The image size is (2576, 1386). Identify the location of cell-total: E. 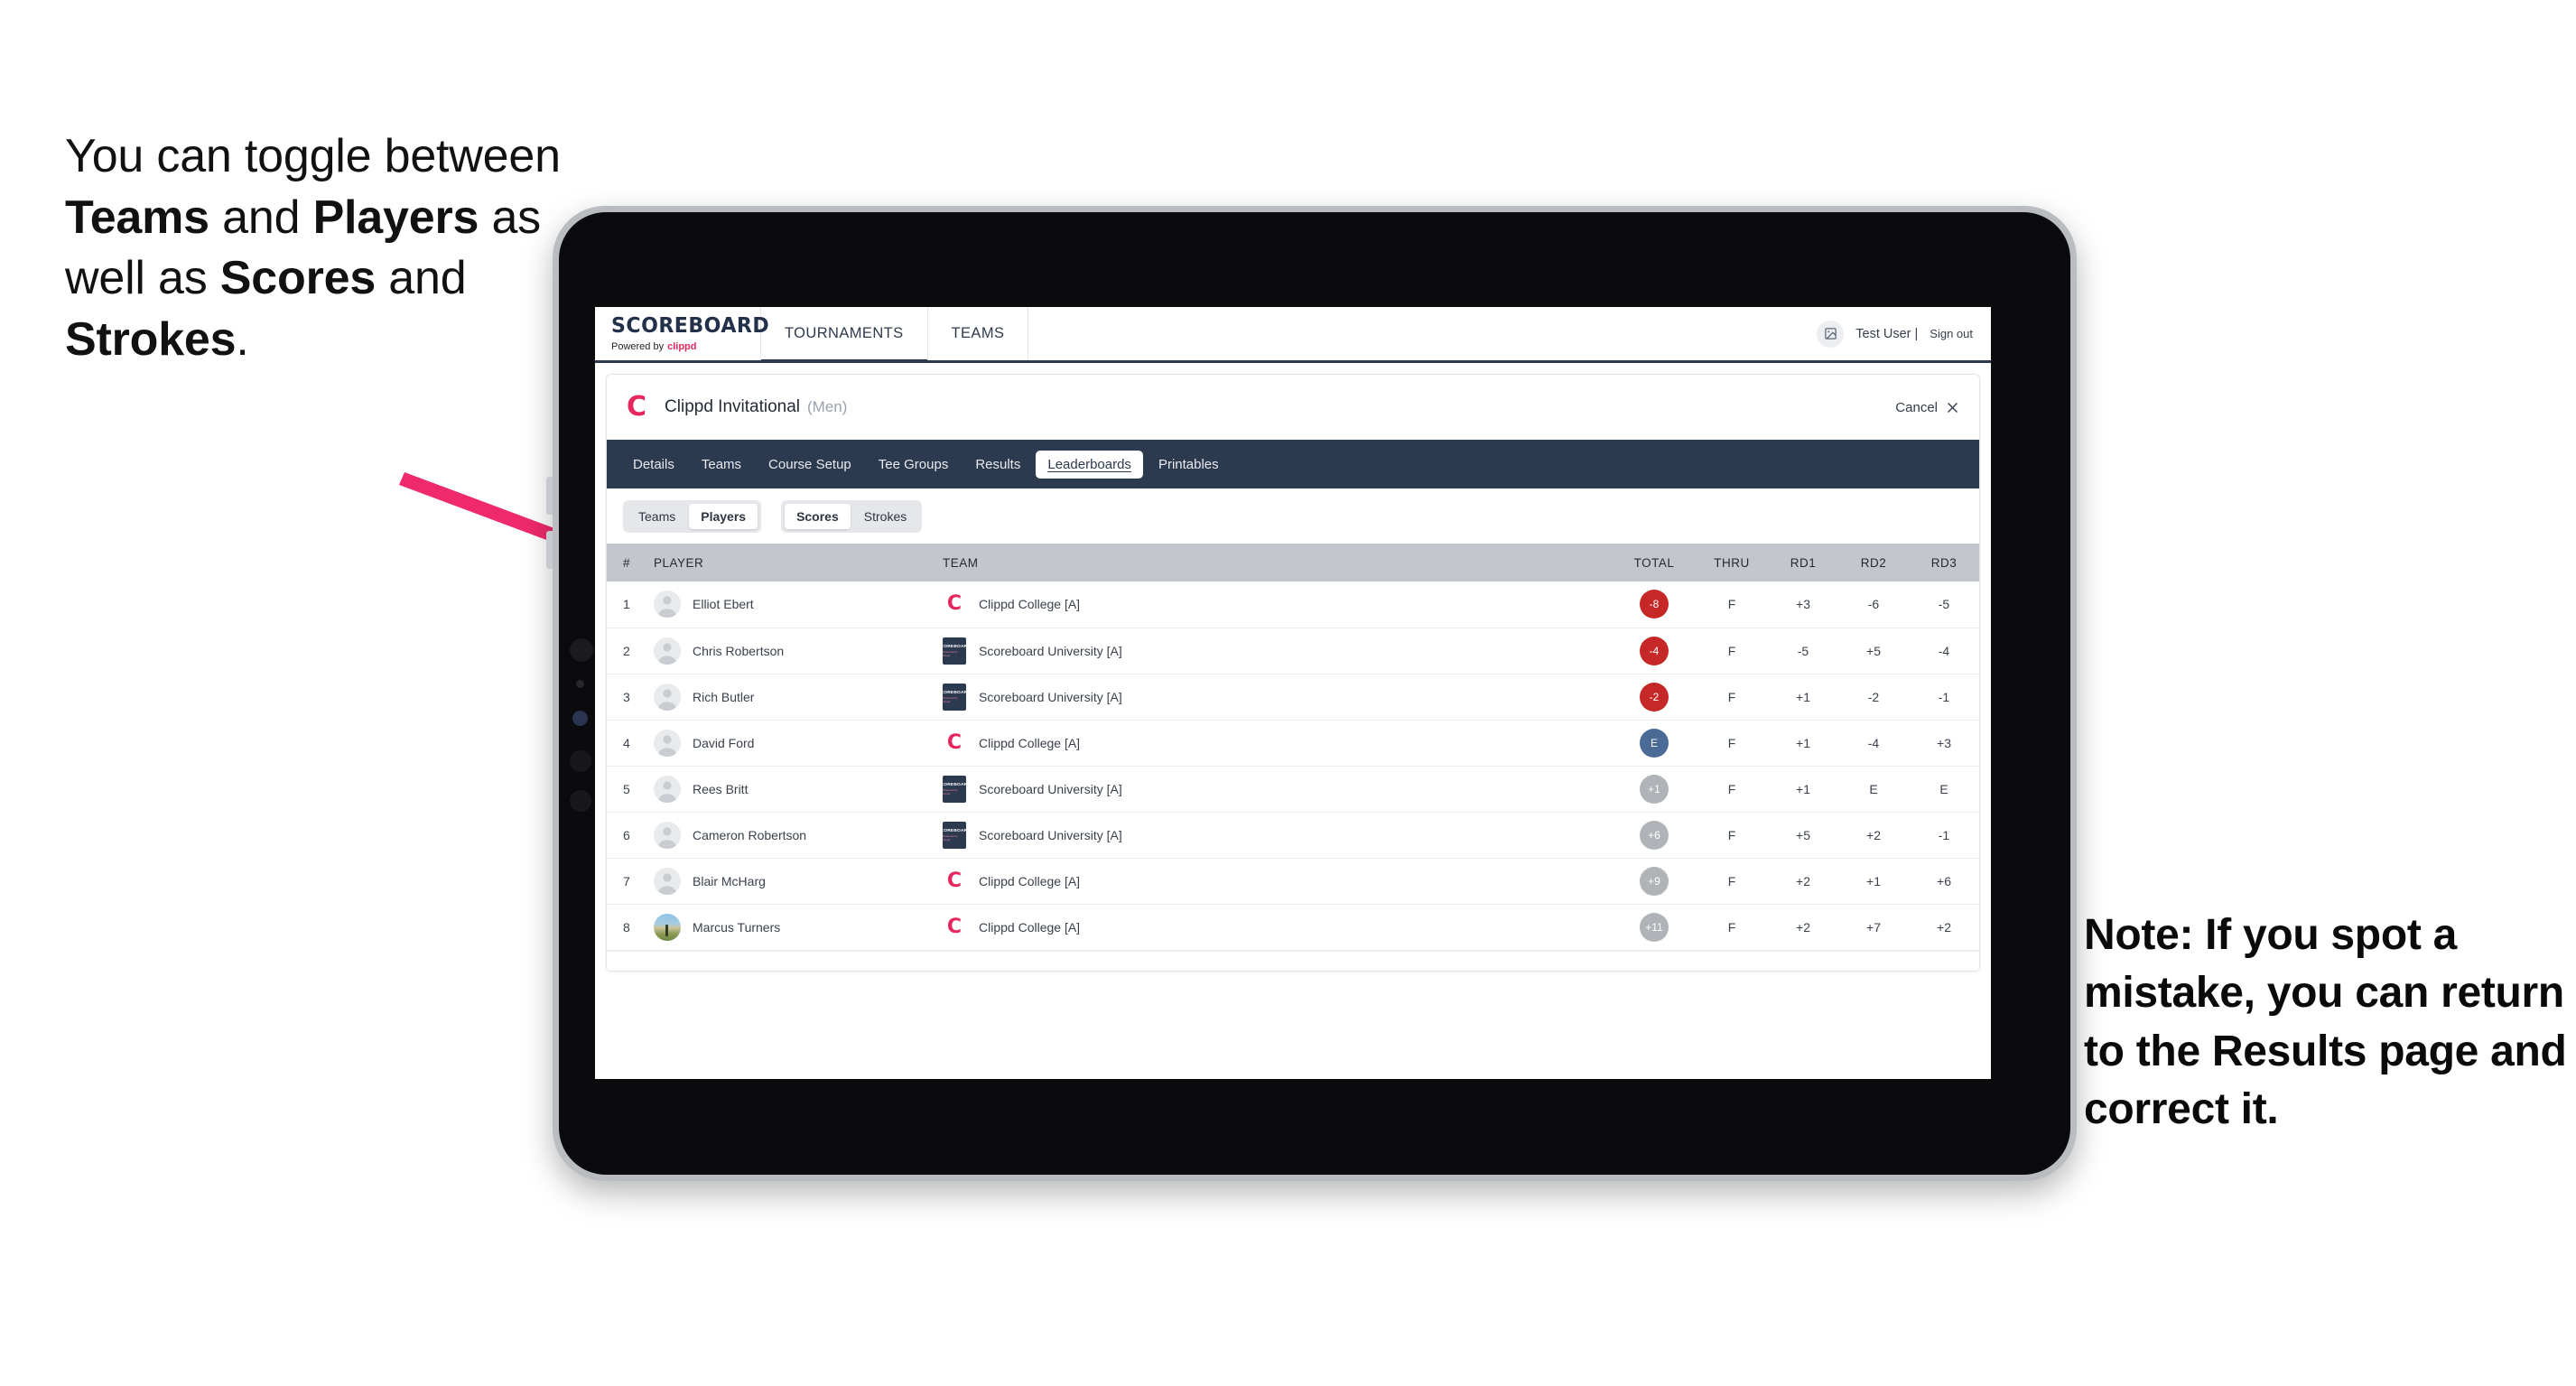
(1654, 743).